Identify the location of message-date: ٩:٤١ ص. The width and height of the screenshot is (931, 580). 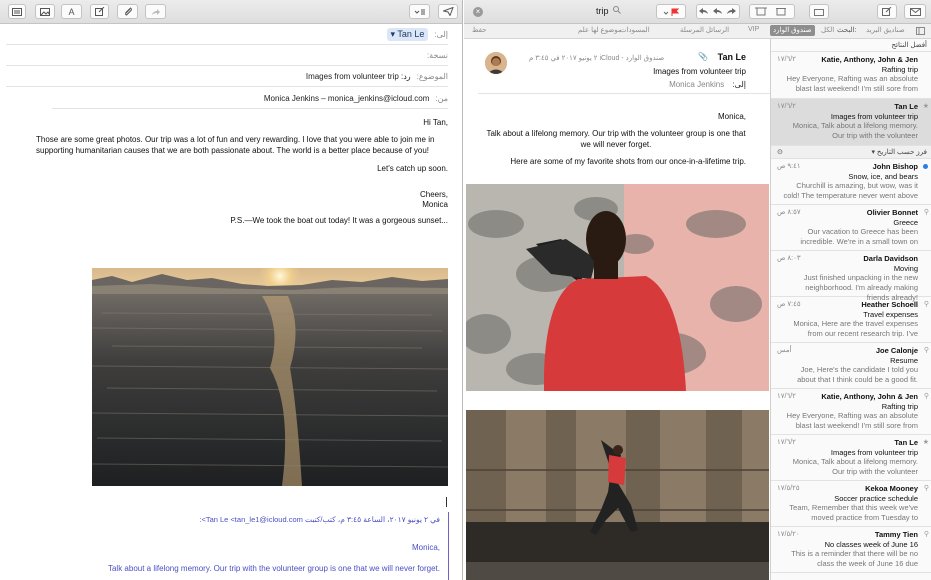
(789, 166).